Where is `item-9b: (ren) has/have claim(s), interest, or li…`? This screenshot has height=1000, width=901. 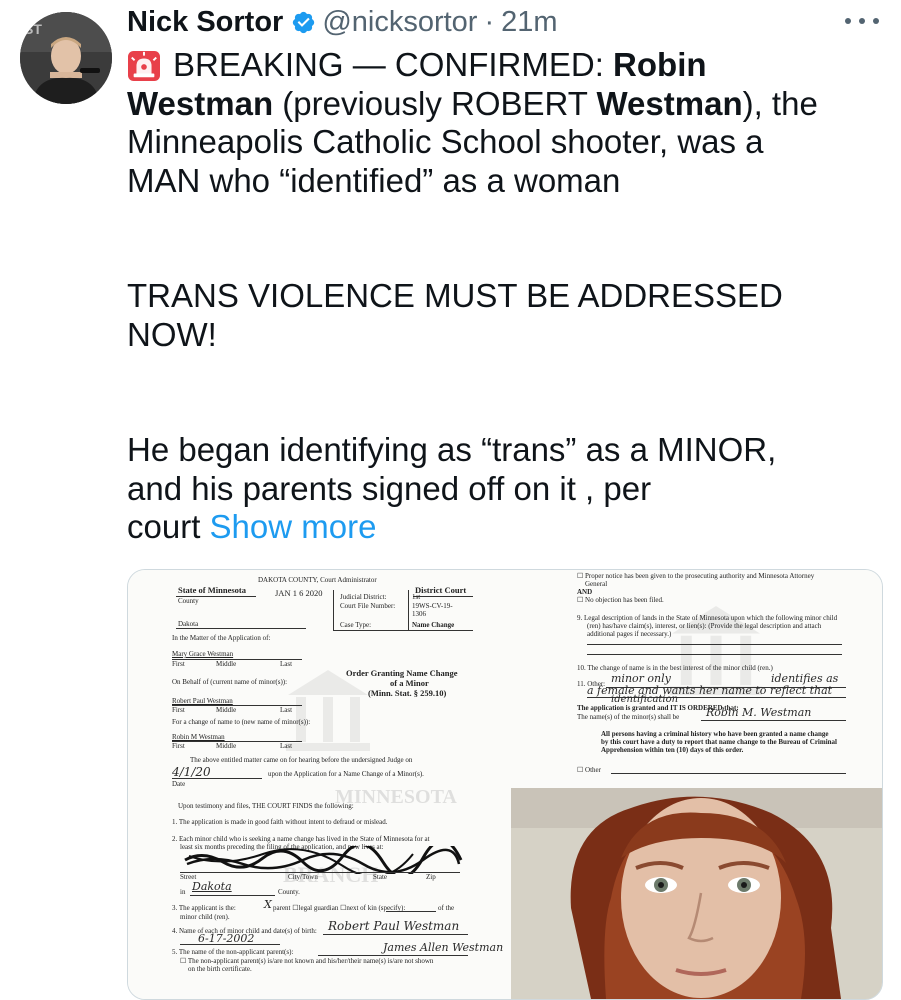 item-9b: (ren) has/have claim(s), interest, or li… is located at coordinates (704, 626).